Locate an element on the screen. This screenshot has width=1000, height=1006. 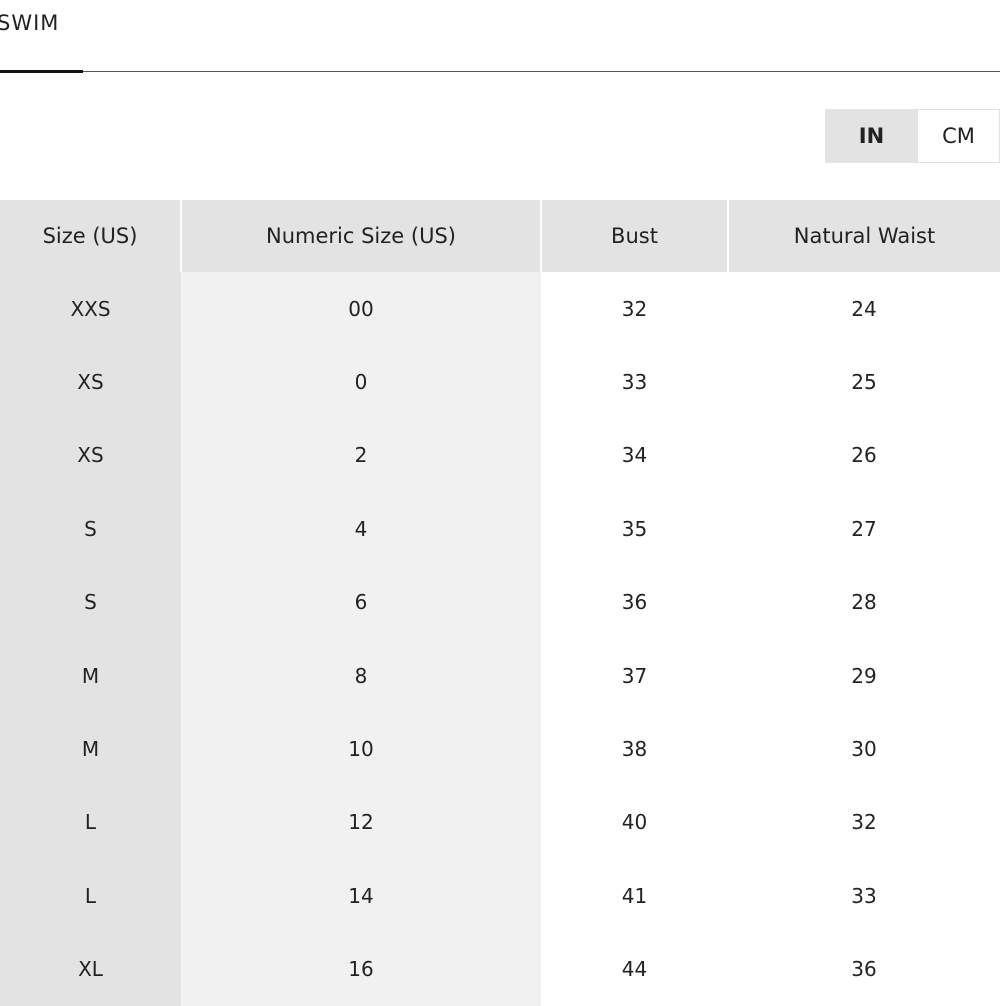
cell-bust: 34 is located at coordinates (634, 455).